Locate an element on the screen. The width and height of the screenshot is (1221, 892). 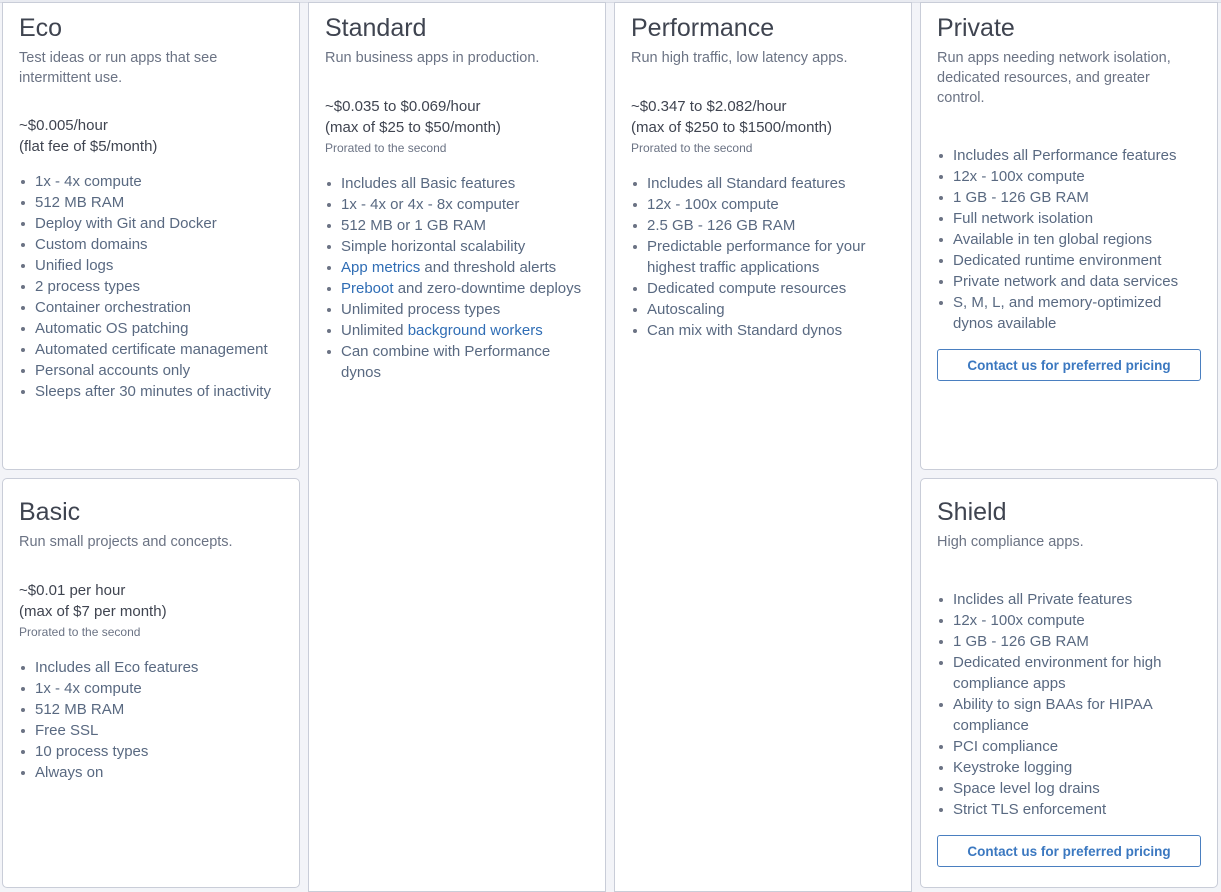
list-item: Deploy with Git and Docker is located at coordinates (151, 223).